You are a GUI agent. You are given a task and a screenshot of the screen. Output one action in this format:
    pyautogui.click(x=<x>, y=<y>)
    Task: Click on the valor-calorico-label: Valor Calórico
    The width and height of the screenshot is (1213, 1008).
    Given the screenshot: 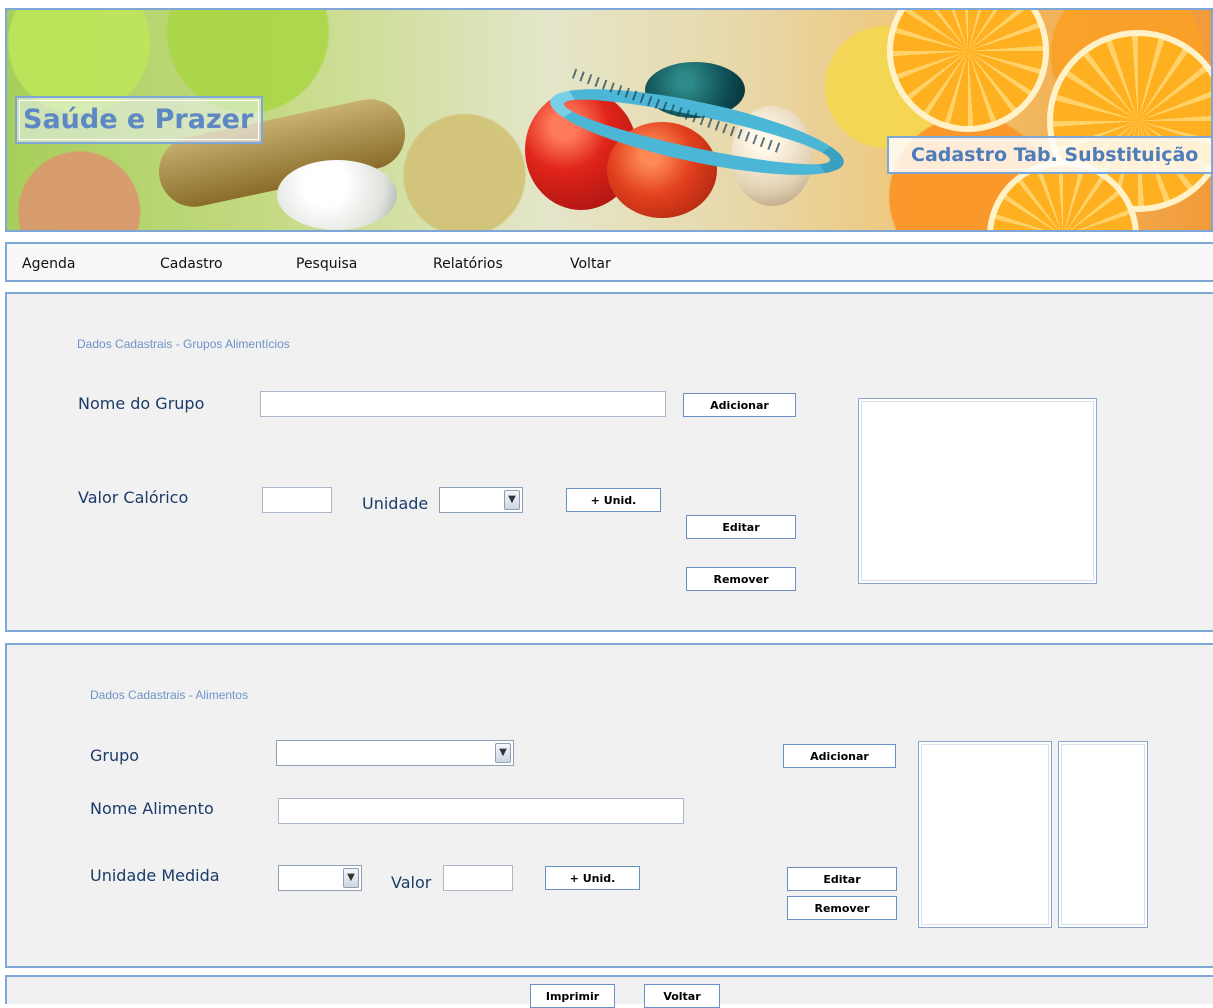 What is the action you would take?
    pyautogui.click(x=133, y=497)
    